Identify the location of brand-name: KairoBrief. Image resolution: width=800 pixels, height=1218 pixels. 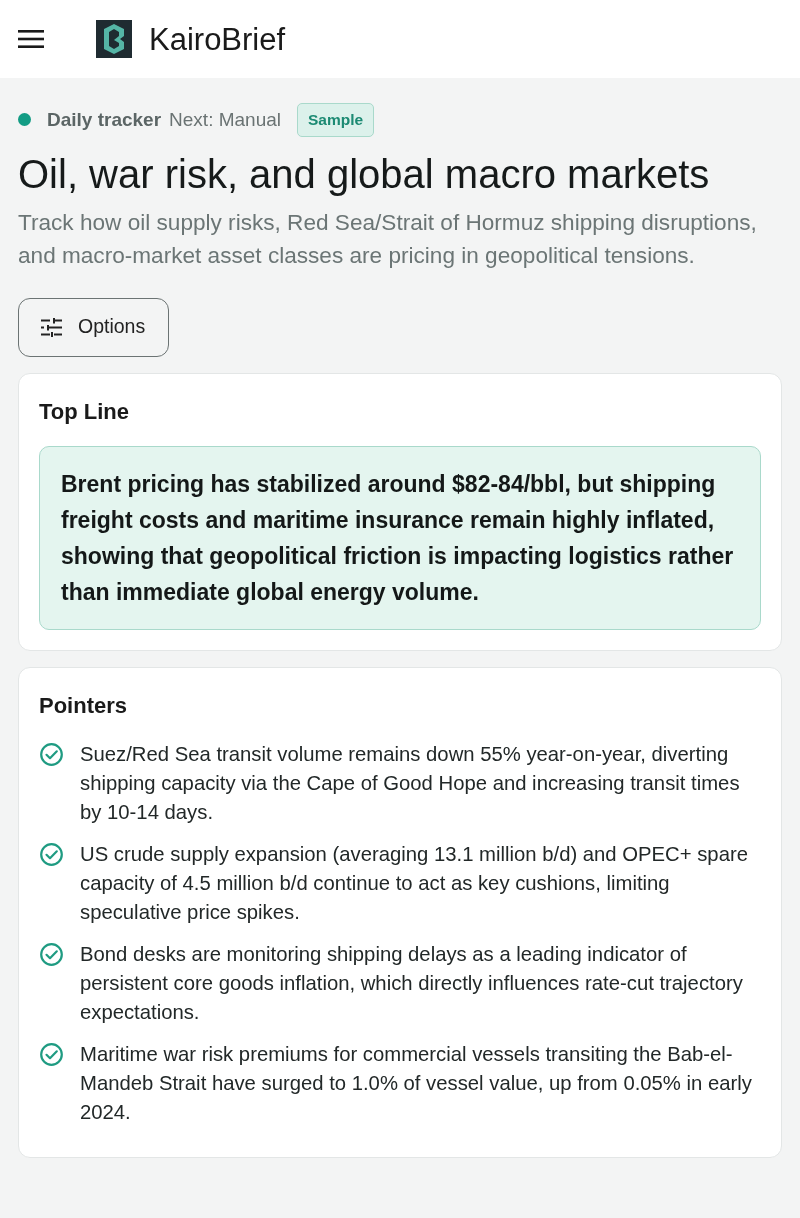
(217, 39).